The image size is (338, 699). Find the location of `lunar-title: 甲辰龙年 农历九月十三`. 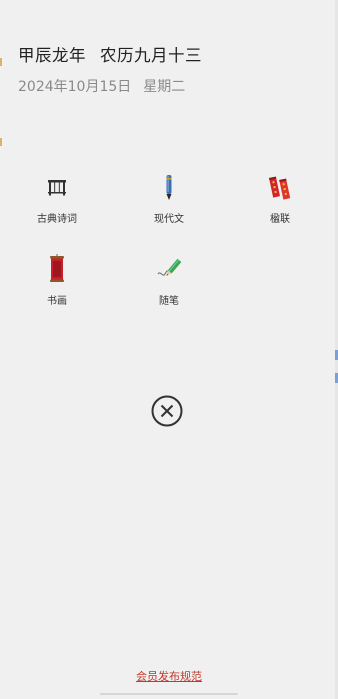

lunar-title: 甲辰龙年 农历九月十三 is located at coordinates (169, 54).